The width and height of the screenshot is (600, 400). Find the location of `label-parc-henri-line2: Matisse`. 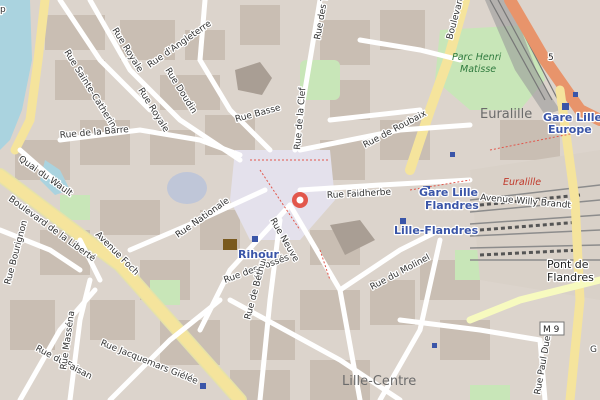

label-parc-henri-line2: Matisse is located at coordinates (478, 69).